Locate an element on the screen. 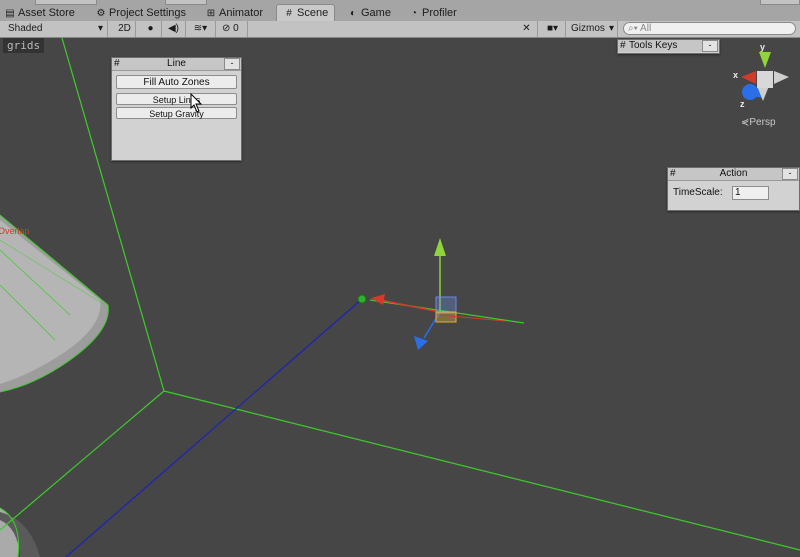 This screenshot has width=800, height=557. camera-icon: ■▾ is located at coordinates (552, 28).